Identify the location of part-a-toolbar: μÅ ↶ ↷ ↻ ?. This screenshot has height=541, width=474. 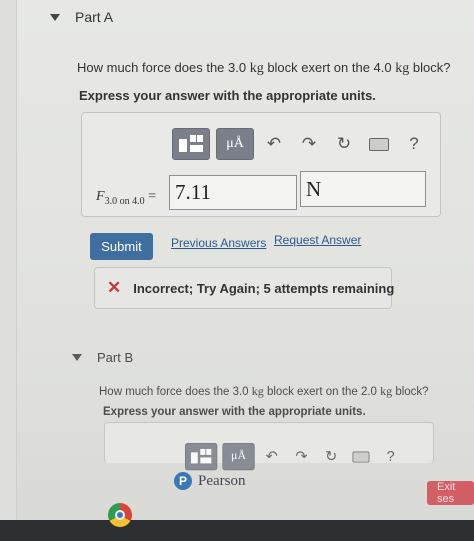
(303, 144).